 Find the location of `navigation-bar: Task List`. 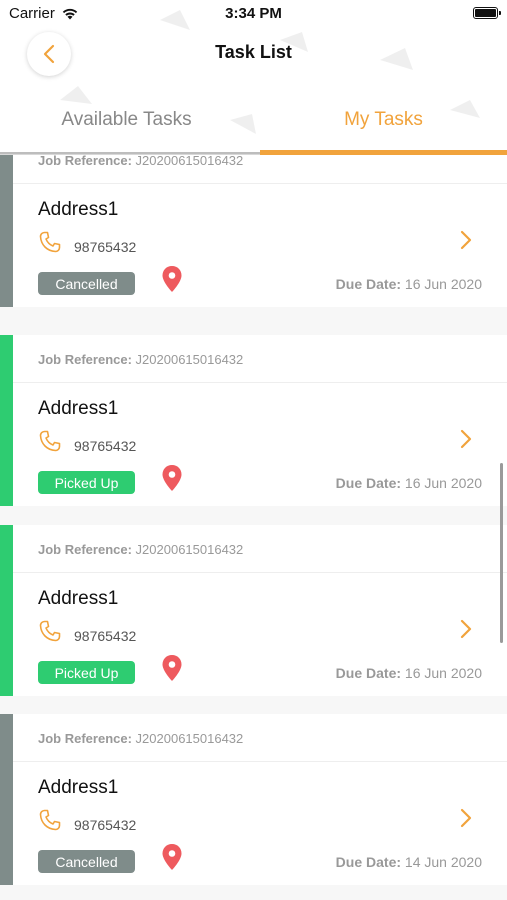

navigation-bar: Task List is located at coordinates (253, 57).